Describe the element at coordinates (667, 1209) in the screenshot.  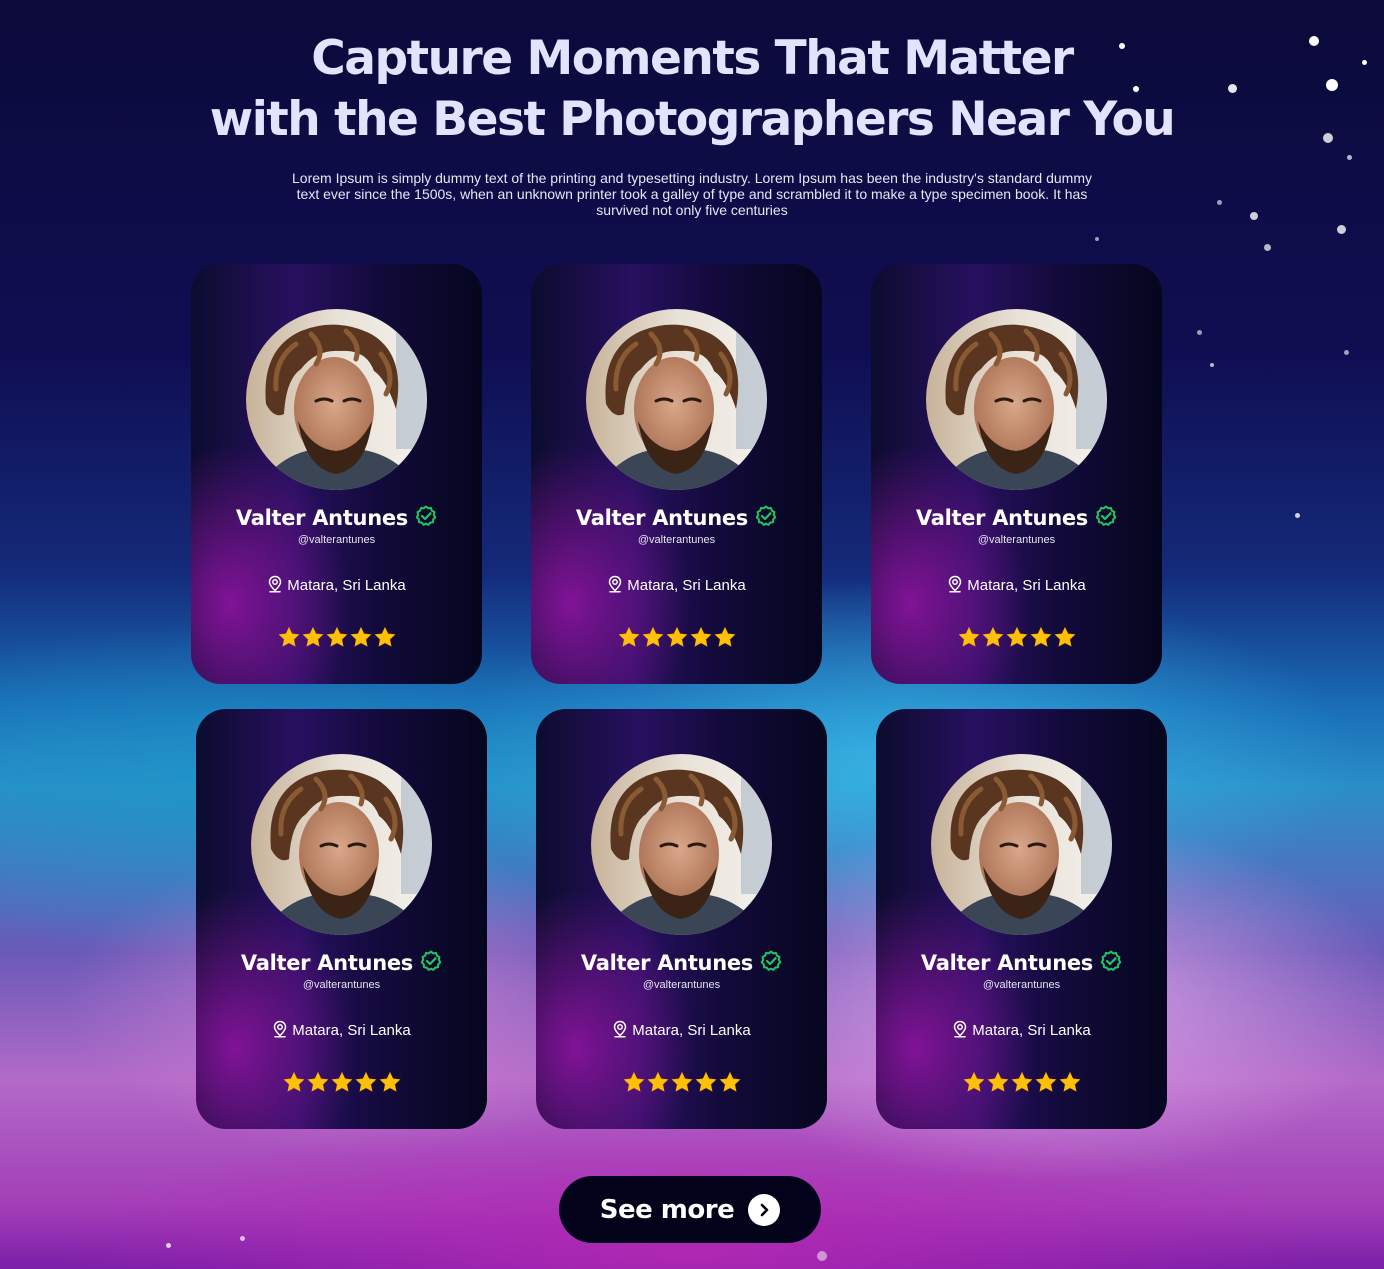
I see `see-more-label: See more` at that location.